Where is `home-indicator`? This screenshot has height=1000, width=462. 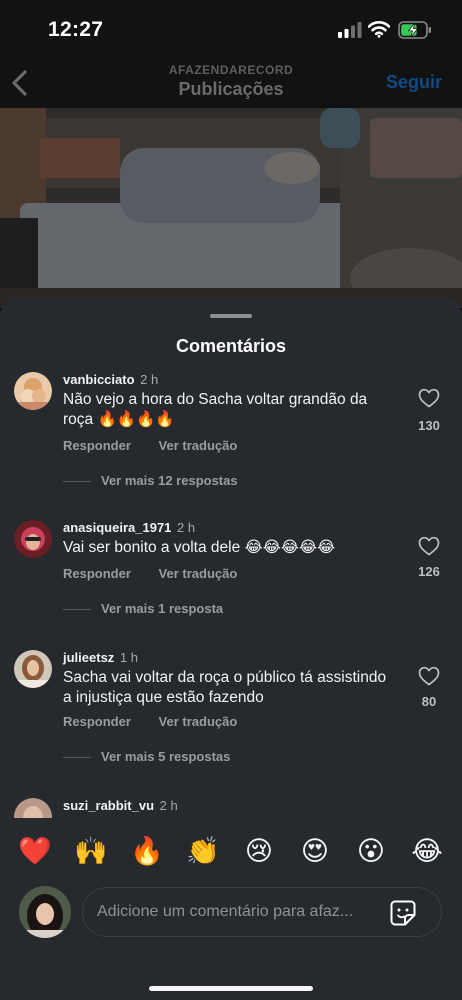 home-indicator is located at coordinates (231, 988).